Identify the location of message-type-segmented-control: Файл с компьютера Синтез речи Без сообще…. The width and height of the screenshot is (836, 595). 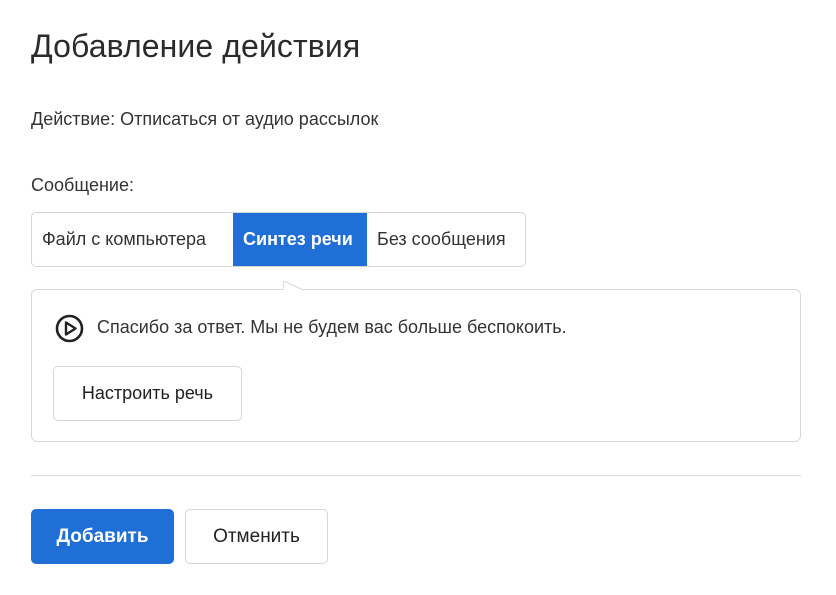
(278, 239).